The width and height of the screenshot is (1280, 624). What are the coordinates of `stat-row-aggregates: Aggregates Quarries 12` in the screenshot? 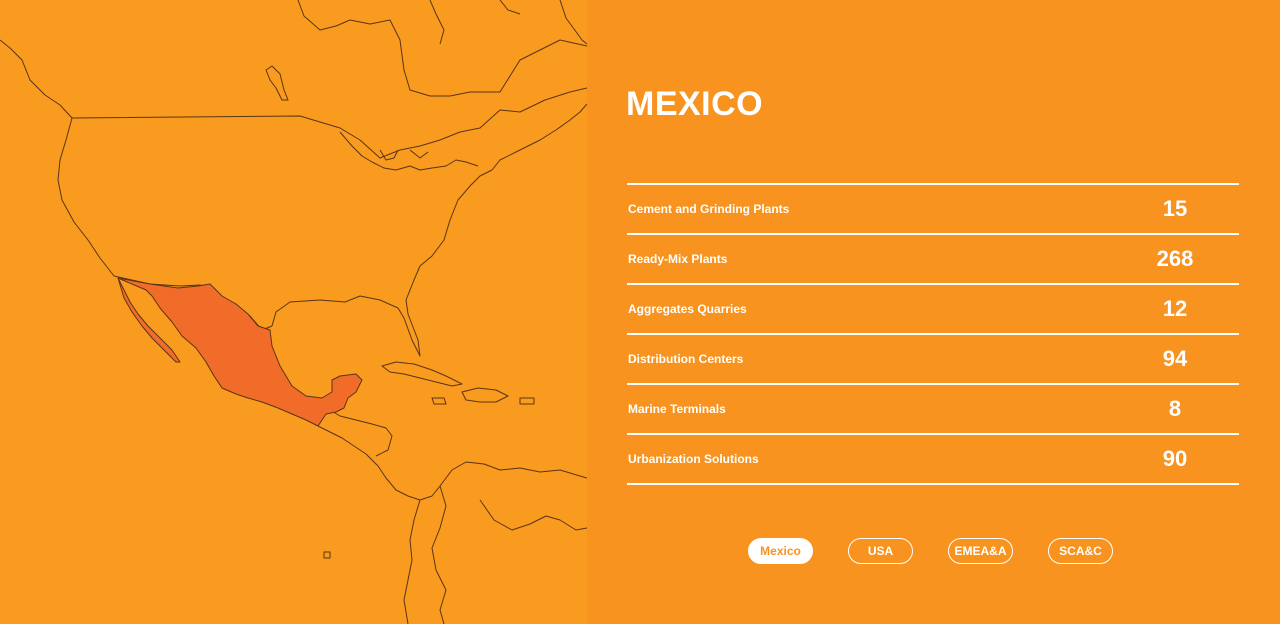 It's located at (933, 310).